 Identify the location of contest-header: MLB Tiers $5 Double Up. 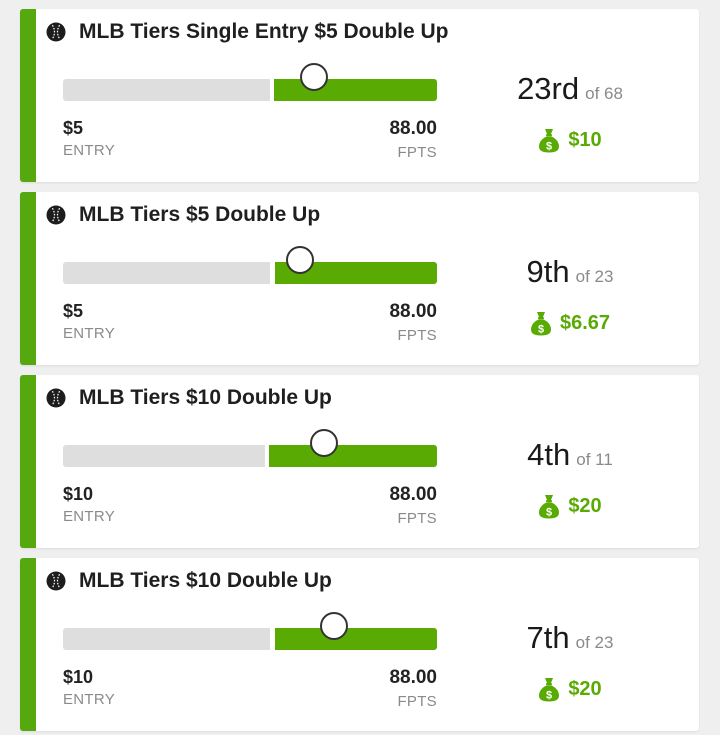
(183, 215).